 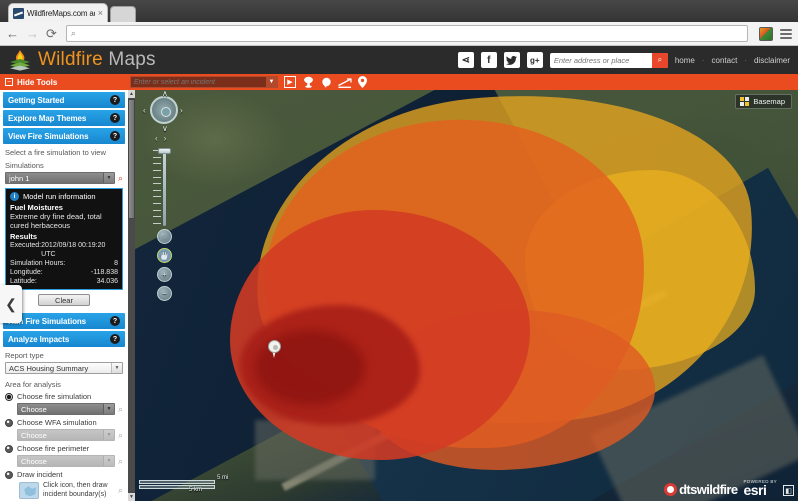 I want to click on twitter-icon, so click(x=511, y=60).